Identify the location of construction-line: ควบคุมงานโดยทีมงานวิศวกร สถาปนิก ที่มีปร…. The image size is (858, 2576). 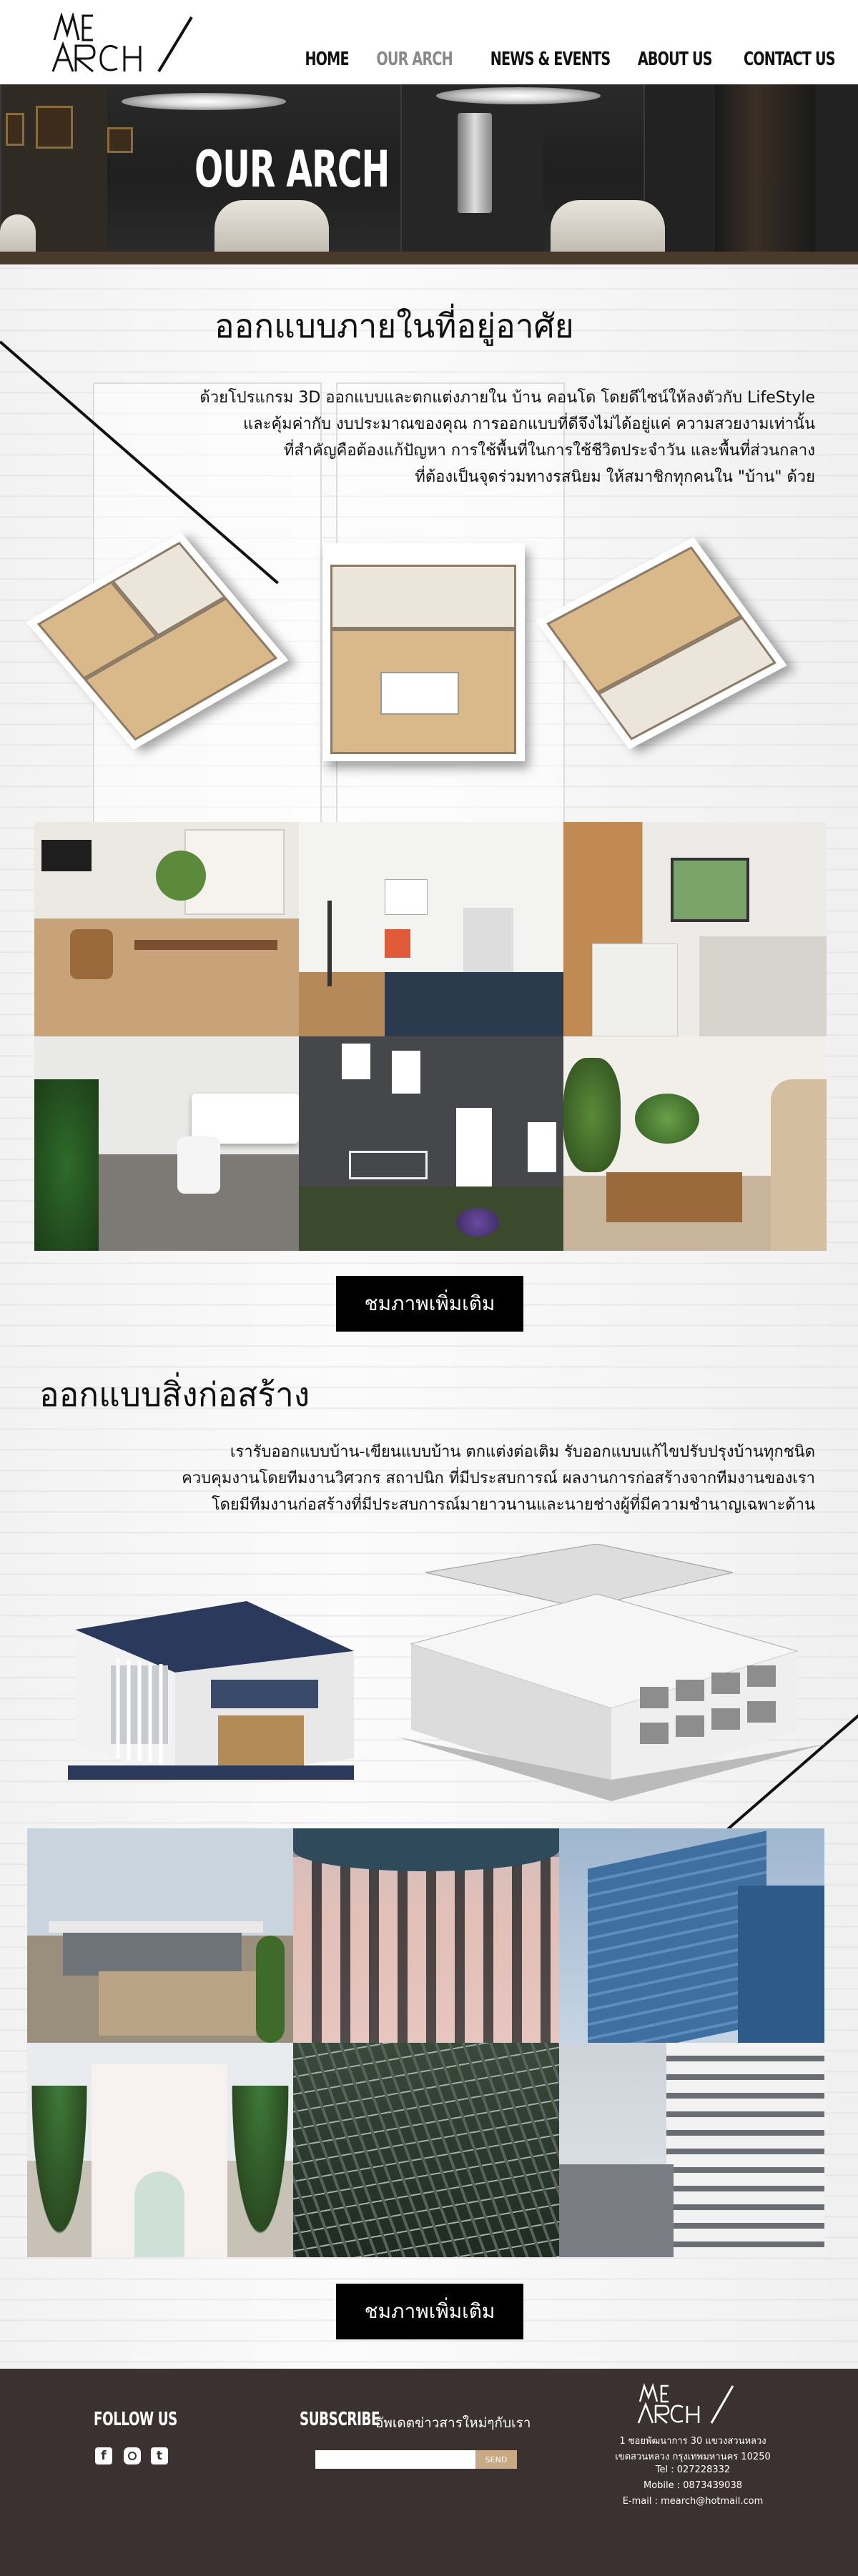
(498, 1479).